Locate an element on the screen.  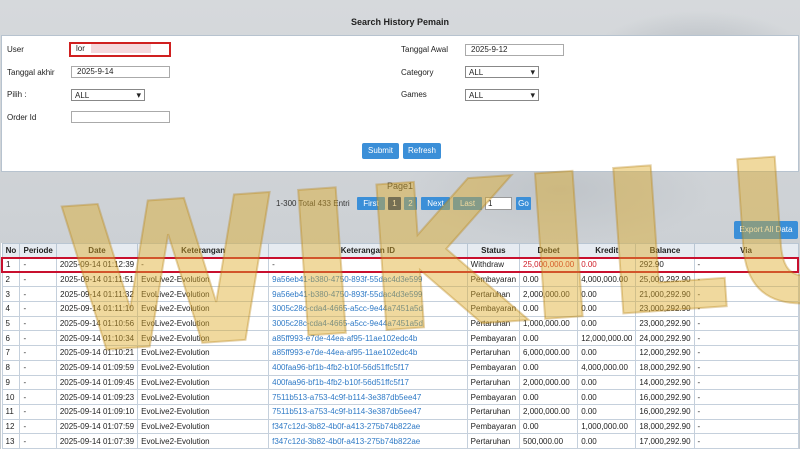
page-2-button: 2 is located at coordinates (410, 203).